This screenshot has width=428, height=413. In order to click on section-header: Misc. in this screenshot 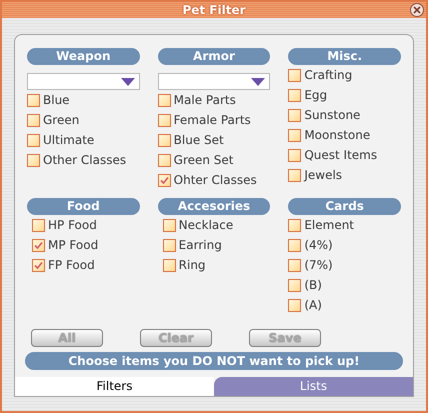, I will do `click(344, 56)`.